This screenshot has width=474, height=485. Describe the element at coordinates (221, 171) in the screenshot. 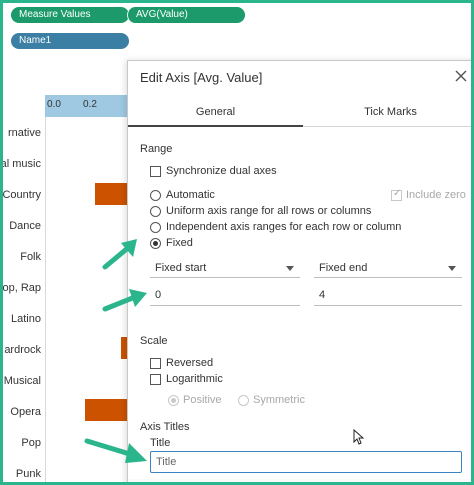

I see `synchronize-label: Synchronize dual axes` at that location.